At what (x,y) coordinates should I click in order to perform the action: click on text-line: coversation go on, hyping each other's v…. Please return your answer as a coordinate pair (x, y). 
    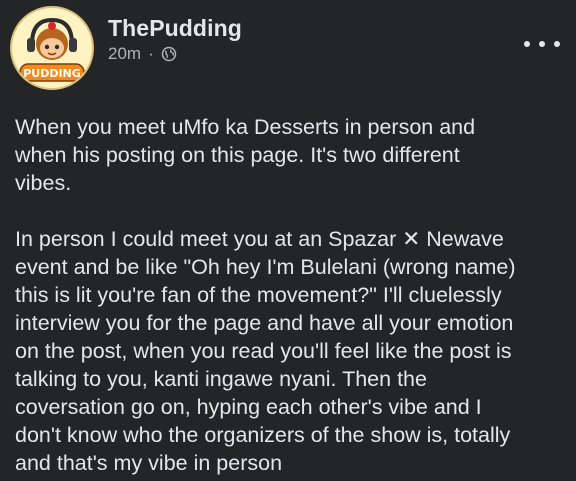
    Looking at the image, I should click on (248, 407).